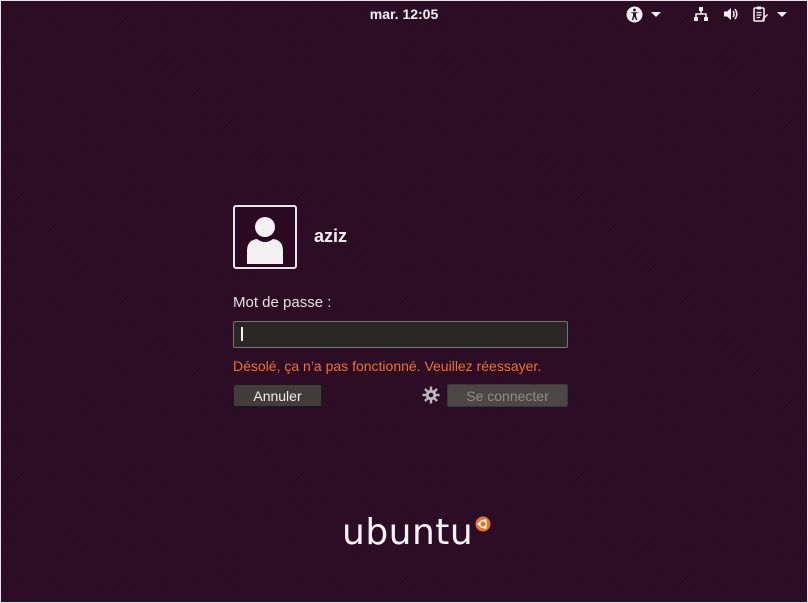  What do you see at coordinates (331, 236) in the screenshot?
I see `username: aziz` at bounding box center [331, 236].